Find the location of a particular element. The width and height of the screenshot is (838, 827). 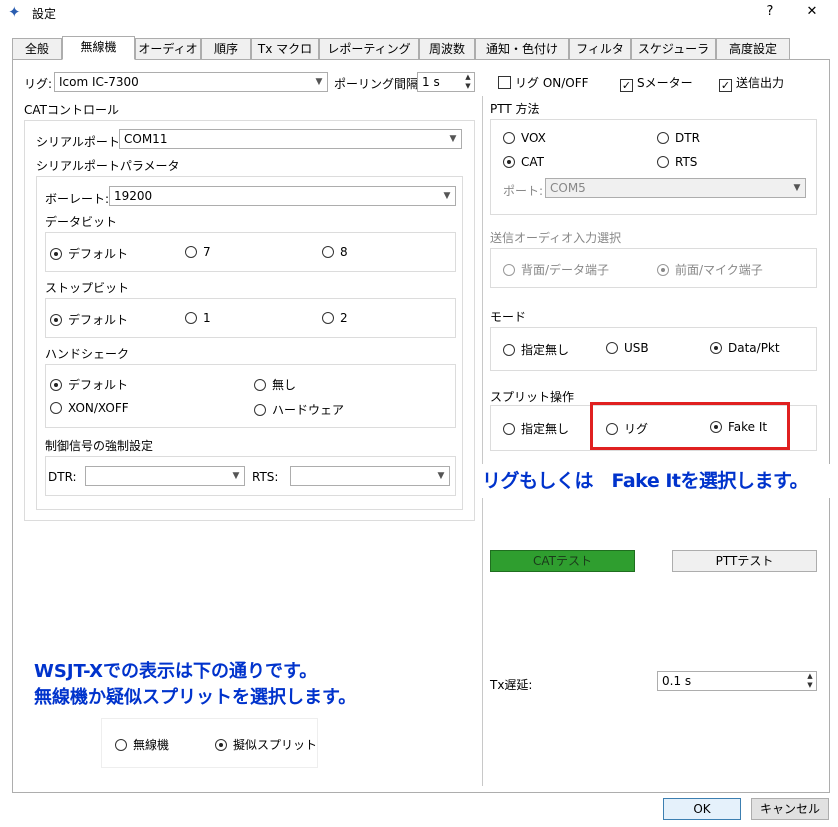

data-bits-7-radio: 7 is located at coordinates (198, 252).